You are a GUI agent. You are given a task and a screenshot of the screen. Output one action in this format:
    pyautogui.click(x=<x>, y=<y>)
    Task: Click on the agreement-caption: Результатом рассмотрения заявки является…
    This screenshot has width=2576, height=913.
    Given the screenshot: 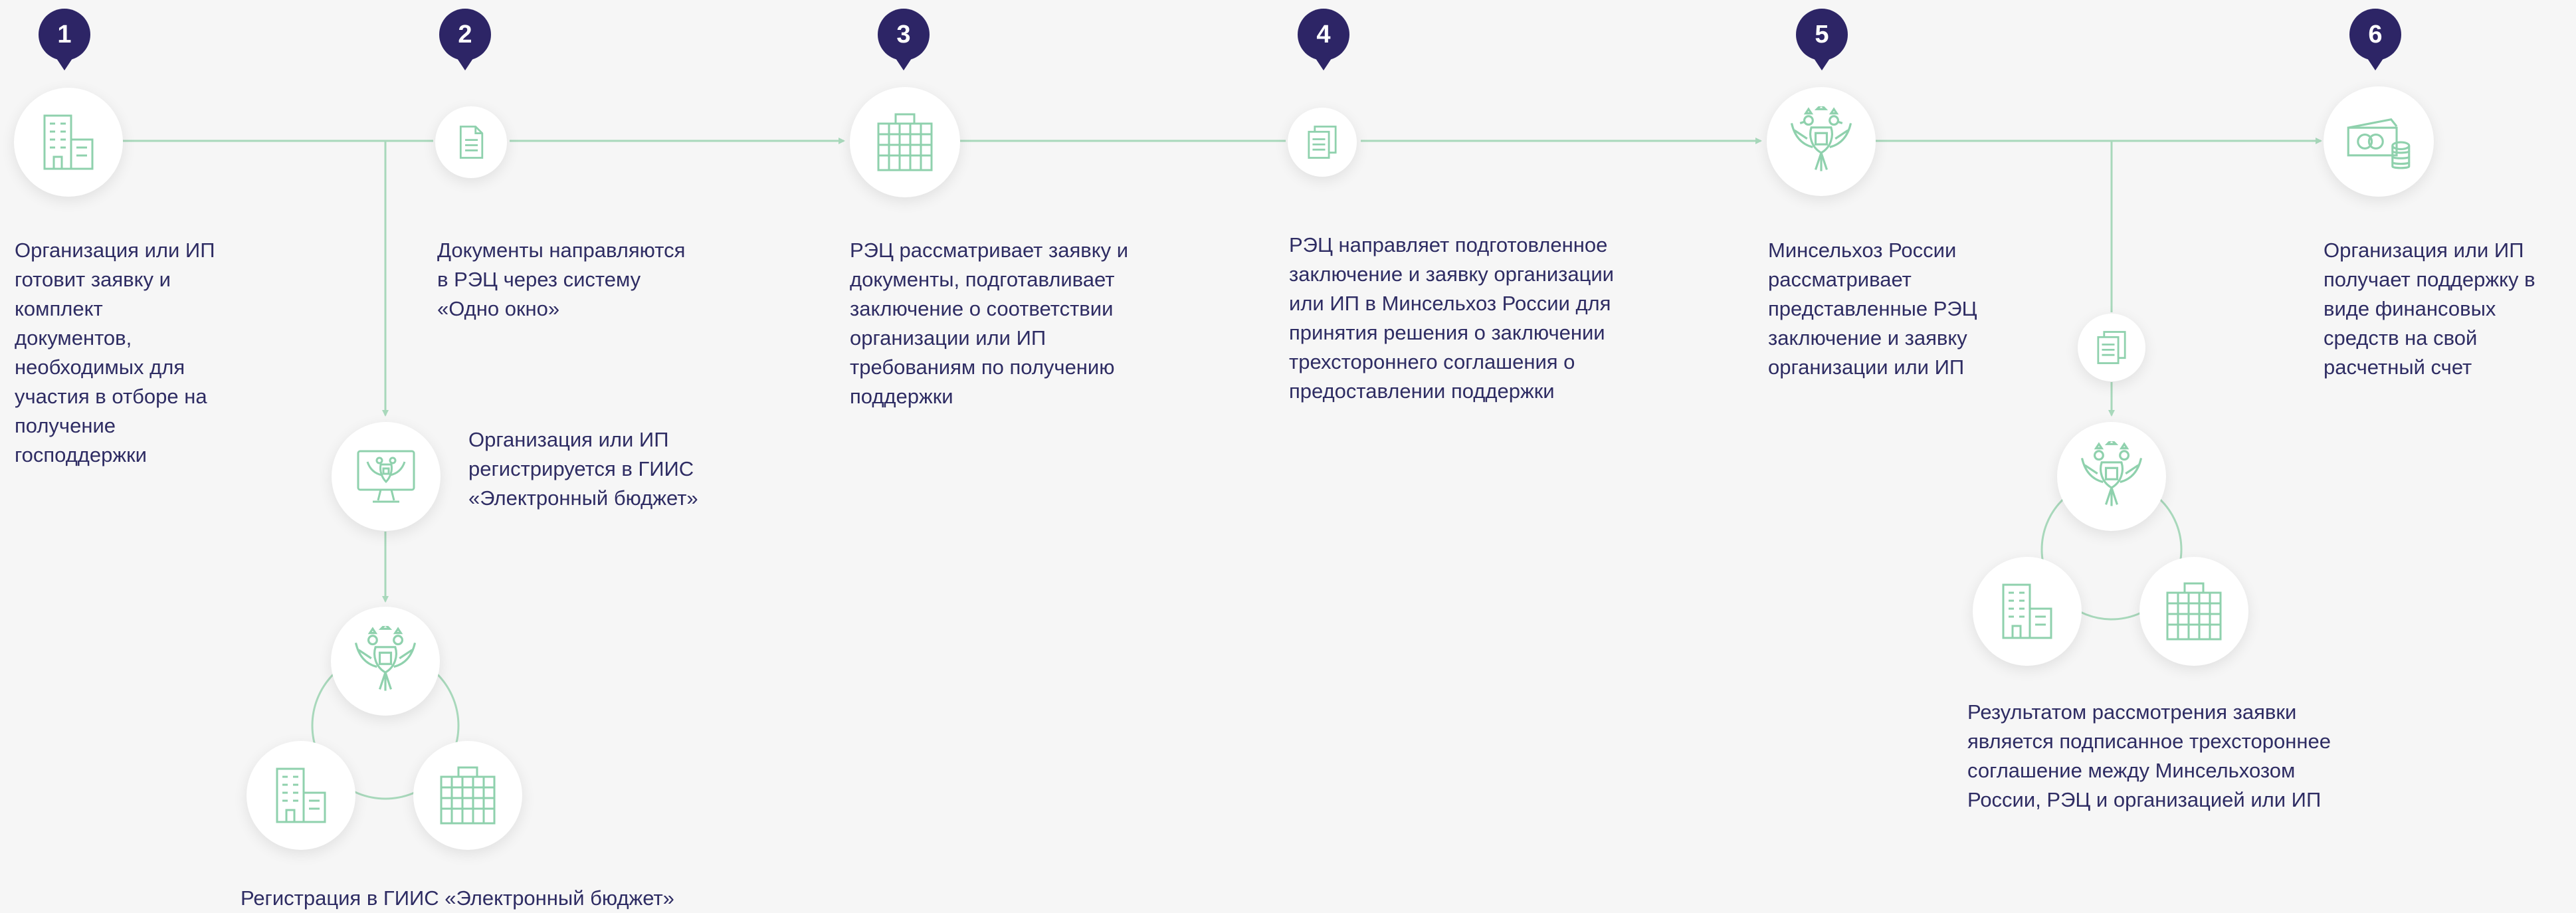 What is the action you would take?
    pyautogui.click(x=2149, y=755)
    